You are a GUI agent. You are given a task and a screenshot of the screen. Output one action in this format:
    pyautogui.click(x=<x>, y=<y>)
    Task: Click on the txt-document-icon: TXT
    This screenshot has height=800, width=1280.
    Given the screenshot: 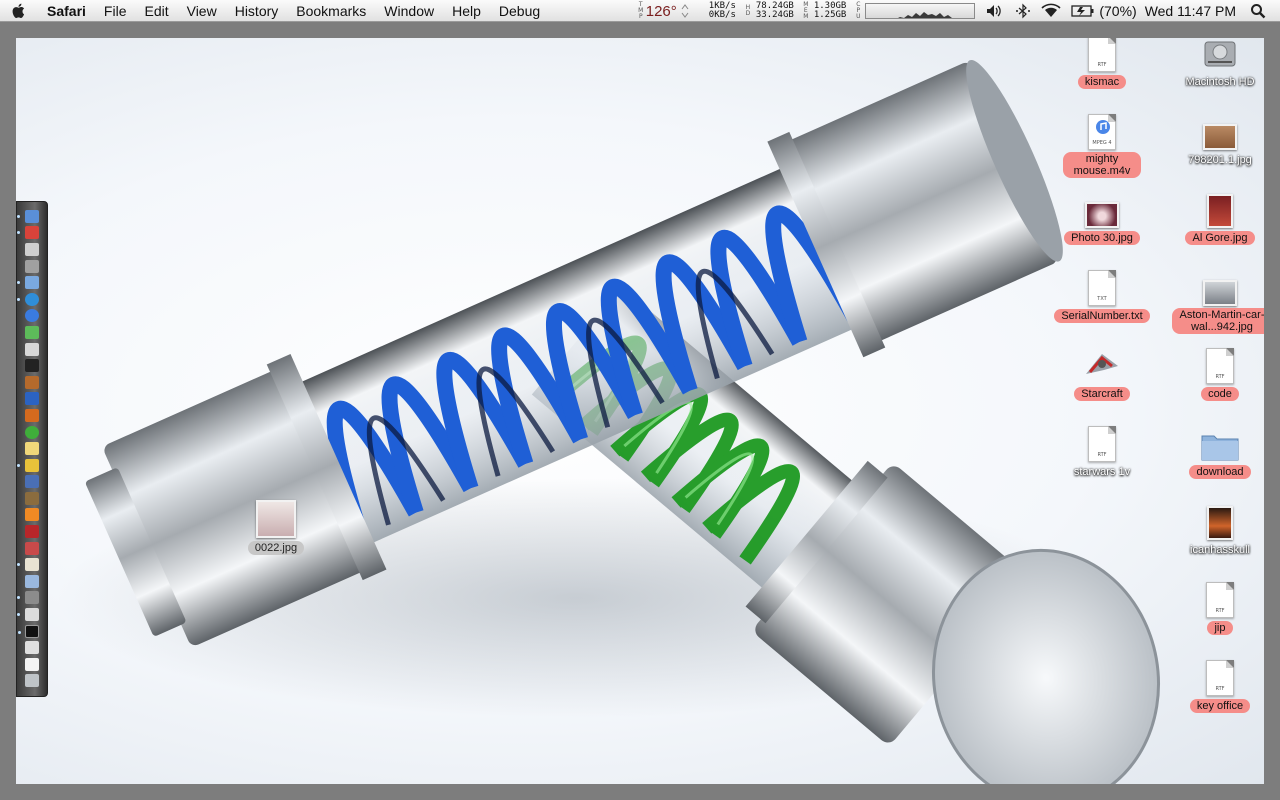 What is the action you would take?
    pyautogui.click(x=1102, y=288)
    